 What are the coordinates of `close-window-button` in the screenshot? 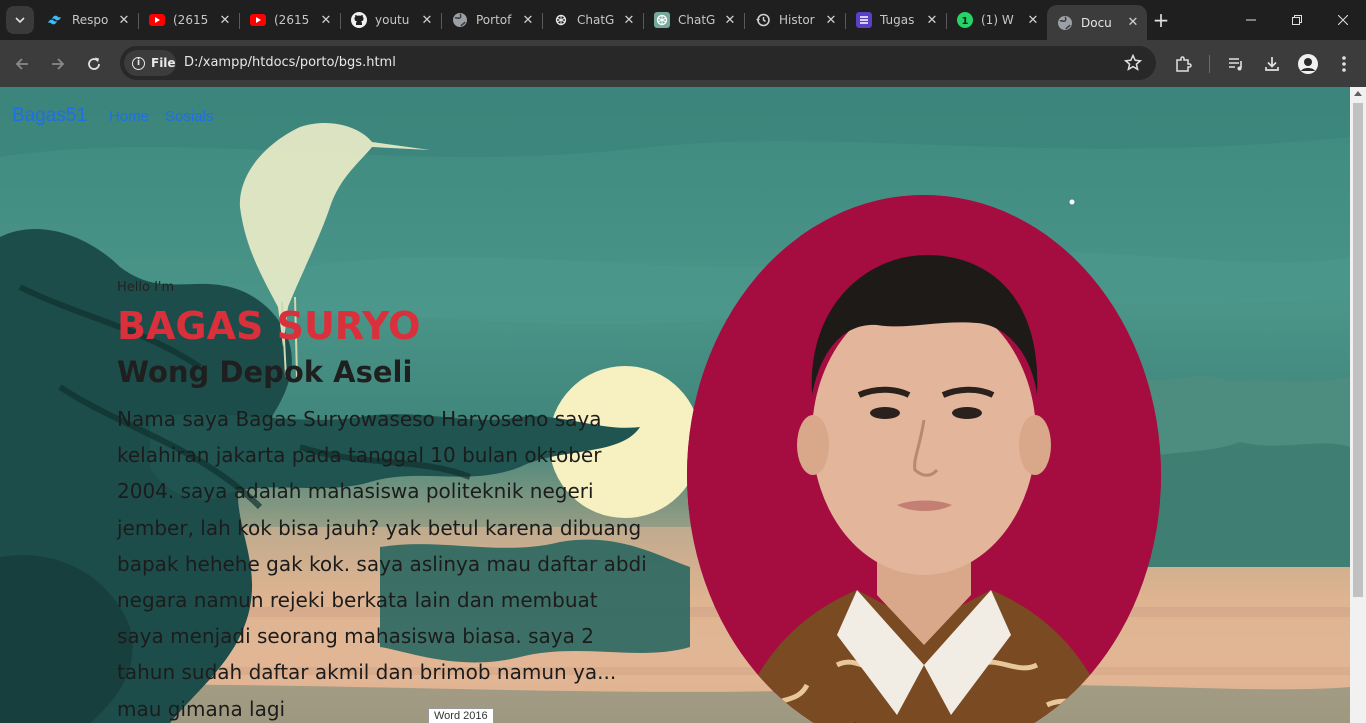 It's located at (1343, 20).